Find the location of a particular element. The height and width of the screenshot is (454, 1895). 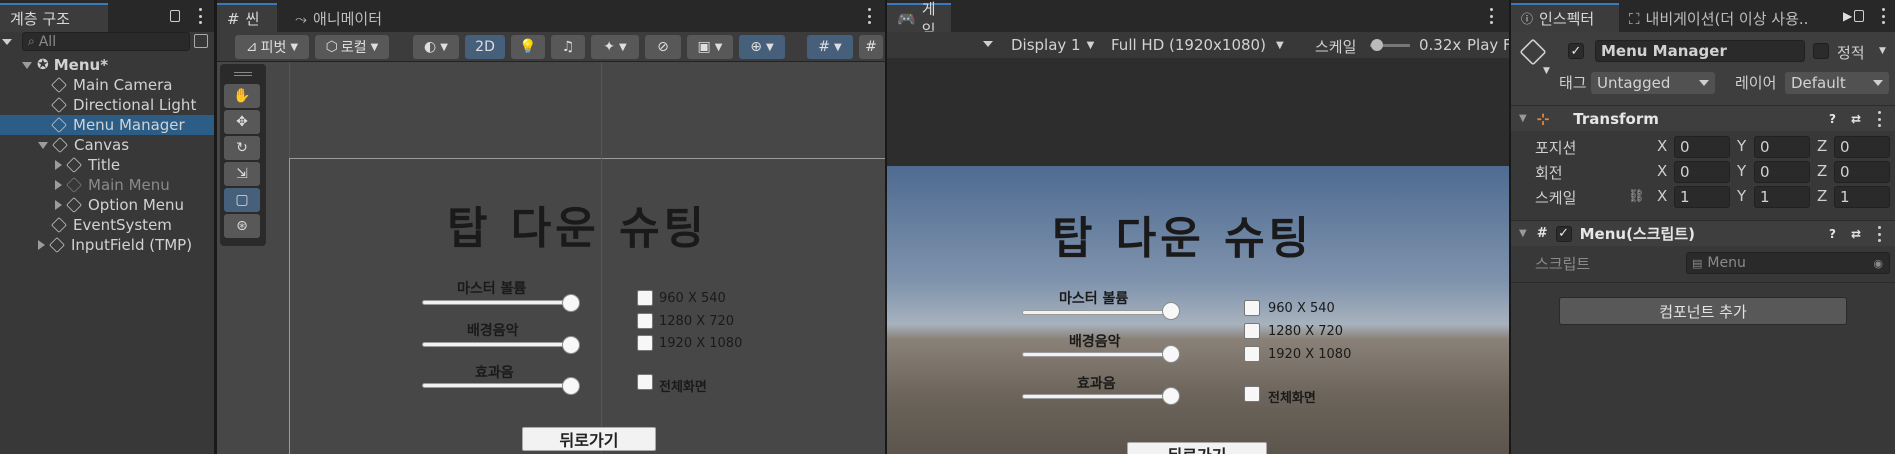

tab-inspector: ⓘ 인스펙터 is located at coordinates (1565, 17).